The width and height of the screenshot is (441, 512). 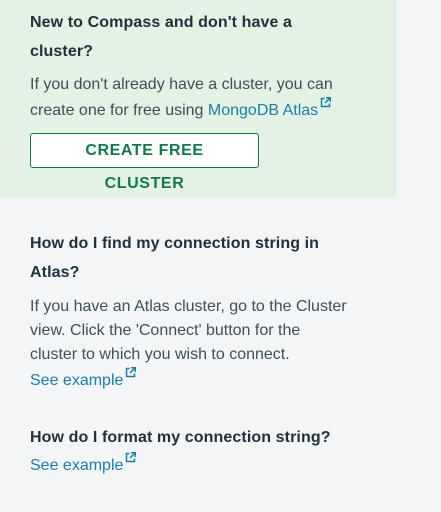 I want to click on new-user-body-line2: create one for free using, so click(x=119, y=110).